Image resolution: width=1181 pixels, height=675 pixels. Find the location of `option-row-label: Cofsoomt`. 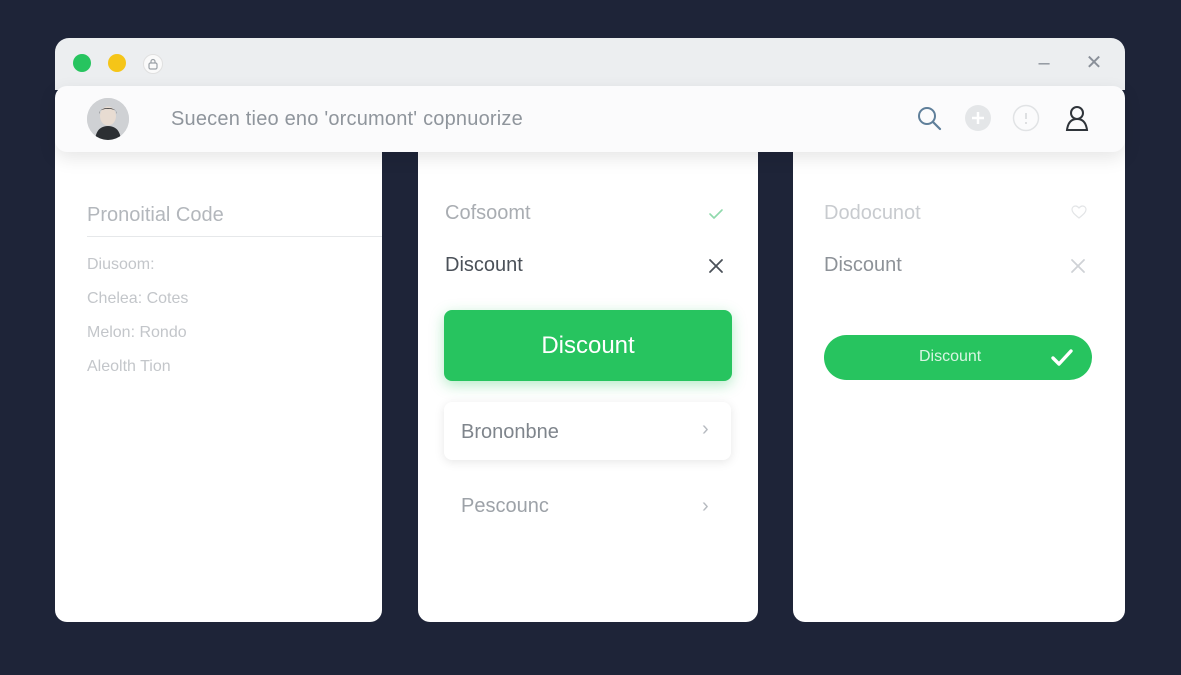

option-row-label: Cofsoomt is located at coordinates (488, 213).